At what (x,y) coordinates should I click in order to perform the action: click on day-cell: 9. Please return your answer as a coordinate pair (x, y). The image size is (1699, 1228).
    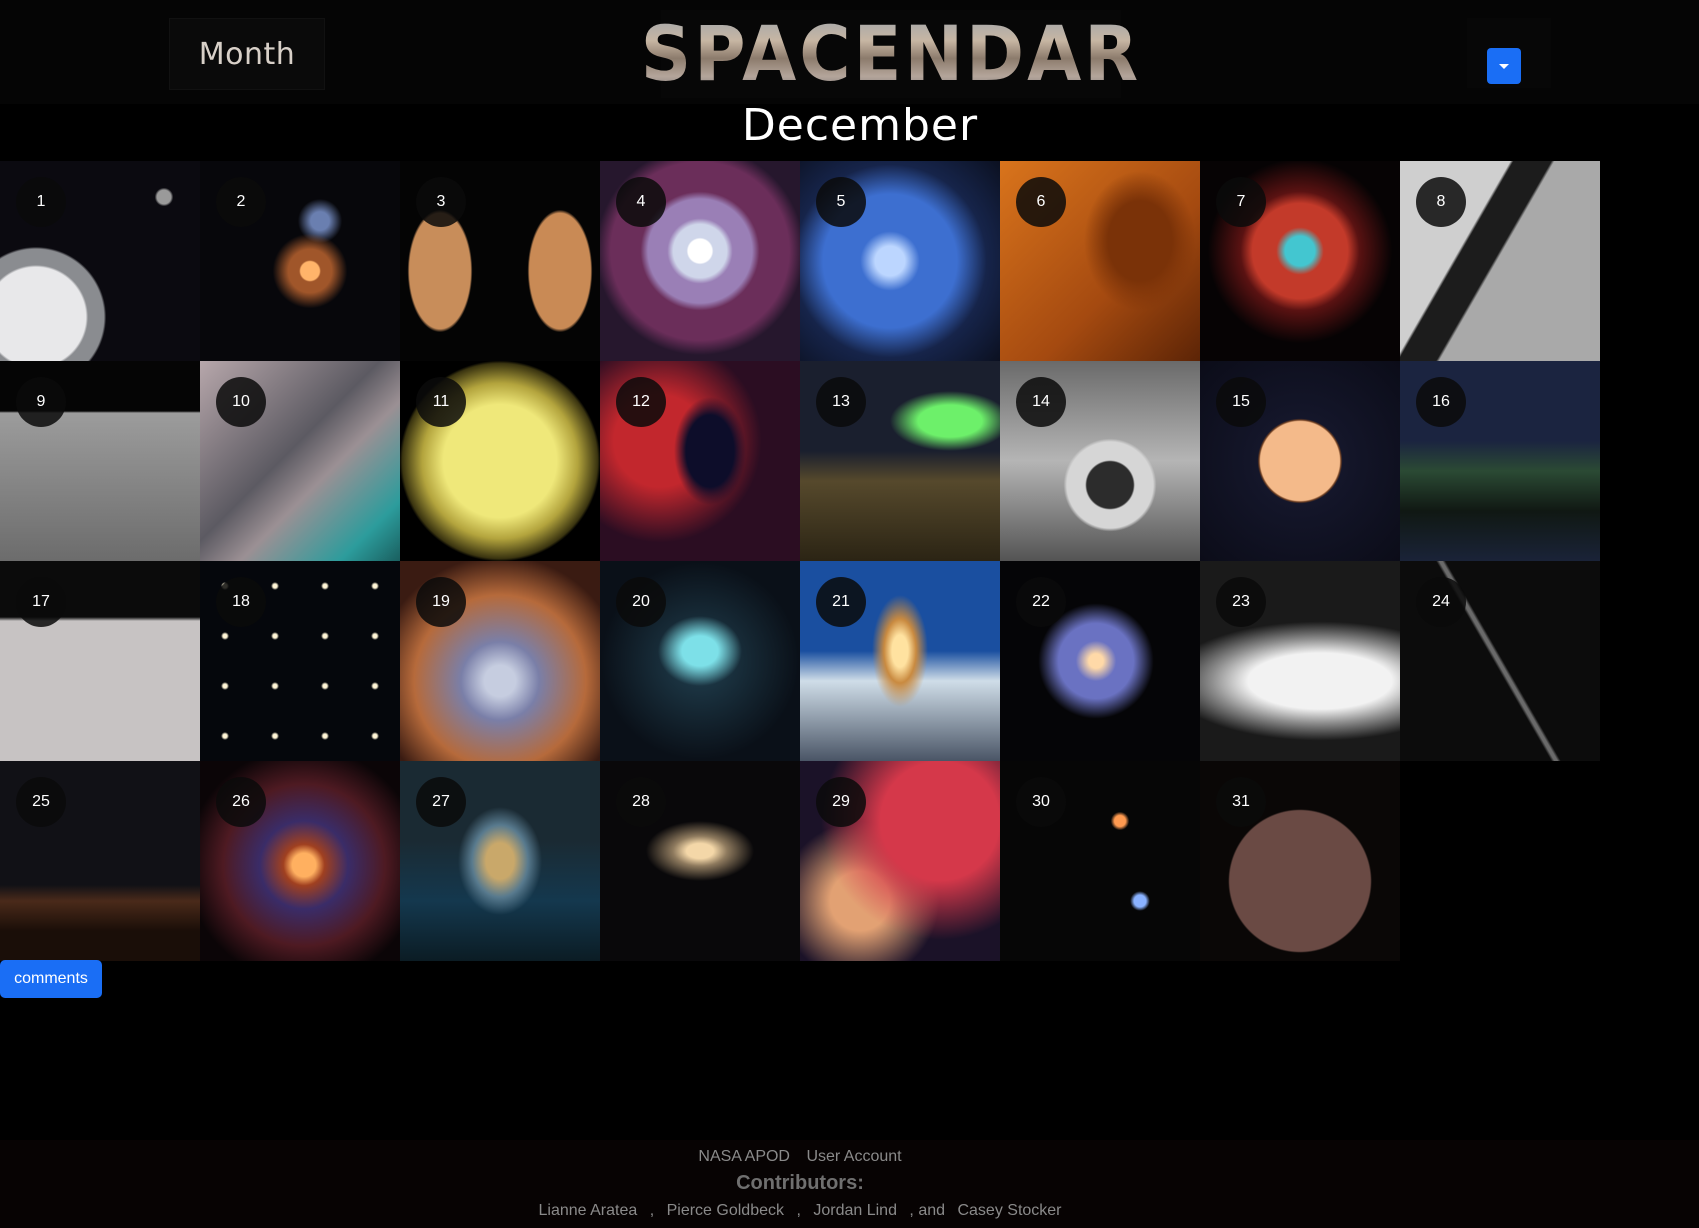
    Looking at the image, I should click on (100, 461).